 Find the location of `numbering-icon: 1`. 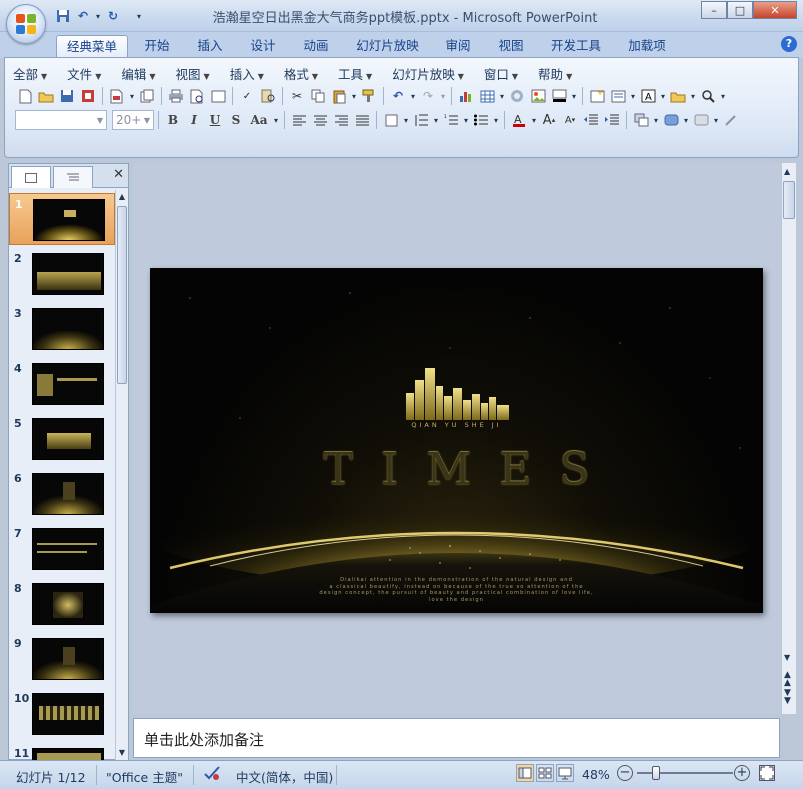

numbering-icon: 1 is located at coordinates (451, 120).